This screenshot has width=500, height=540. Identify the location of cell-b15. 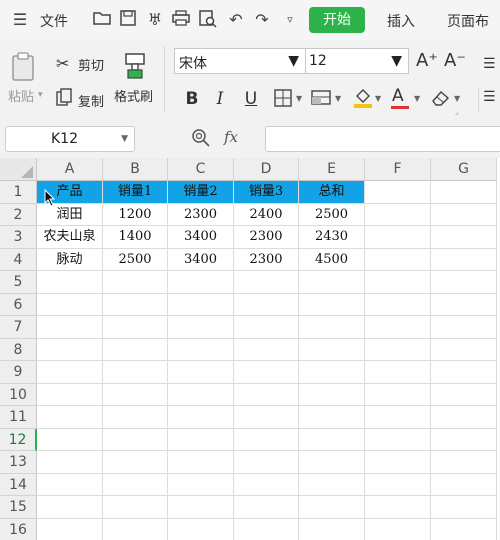
(135, 507).